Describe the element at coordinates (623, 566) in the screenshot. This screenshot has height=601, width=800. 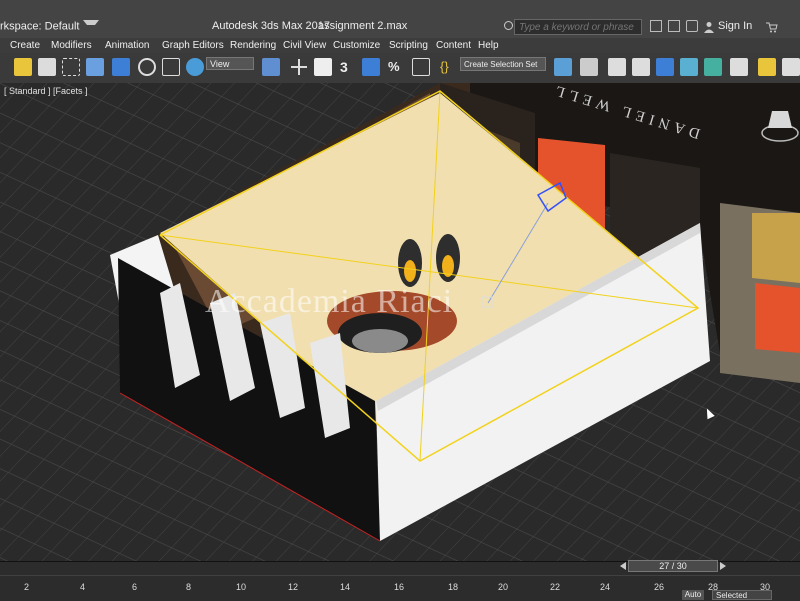
I see `chevron-left-icon` at that location.